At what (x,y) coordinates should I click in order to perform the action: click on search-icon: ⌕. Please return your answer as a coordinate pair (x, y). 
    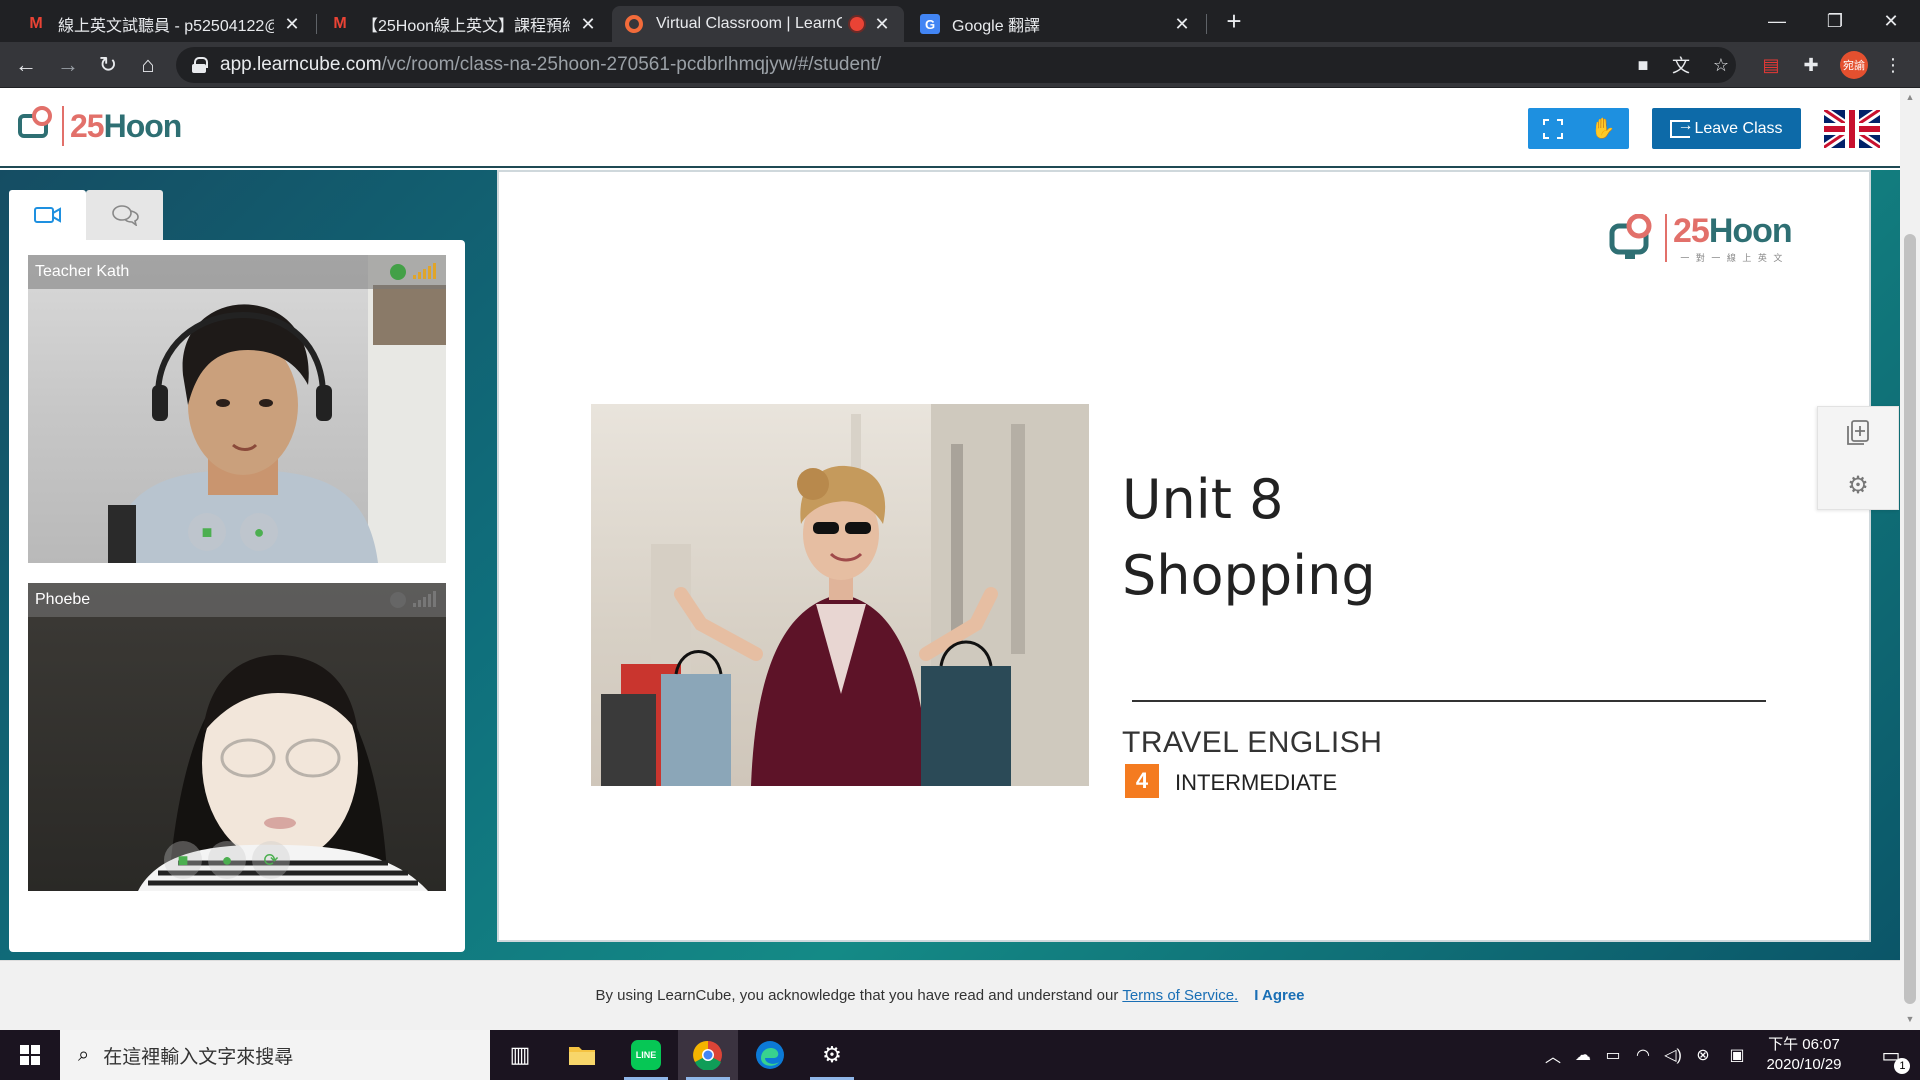
    Looking at the image, I should click on (84, 1054).